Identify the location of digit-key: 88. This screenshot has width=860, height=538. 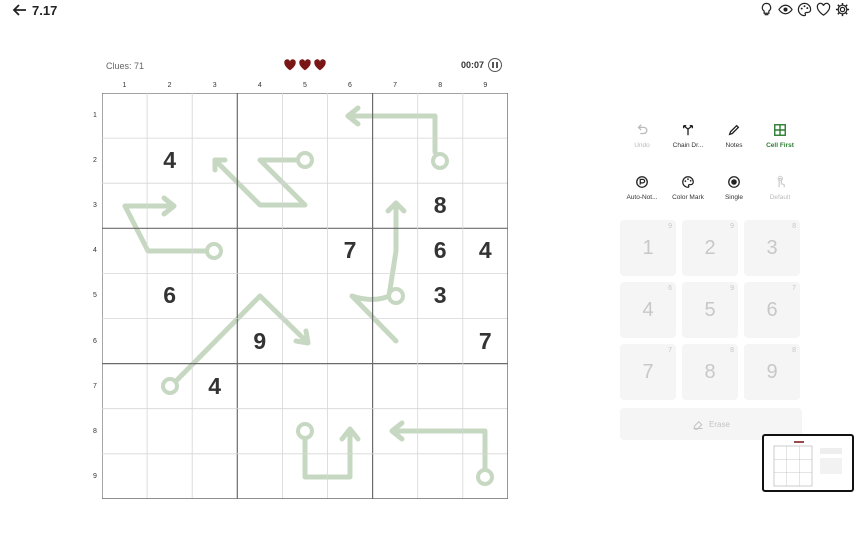
(710, 372).